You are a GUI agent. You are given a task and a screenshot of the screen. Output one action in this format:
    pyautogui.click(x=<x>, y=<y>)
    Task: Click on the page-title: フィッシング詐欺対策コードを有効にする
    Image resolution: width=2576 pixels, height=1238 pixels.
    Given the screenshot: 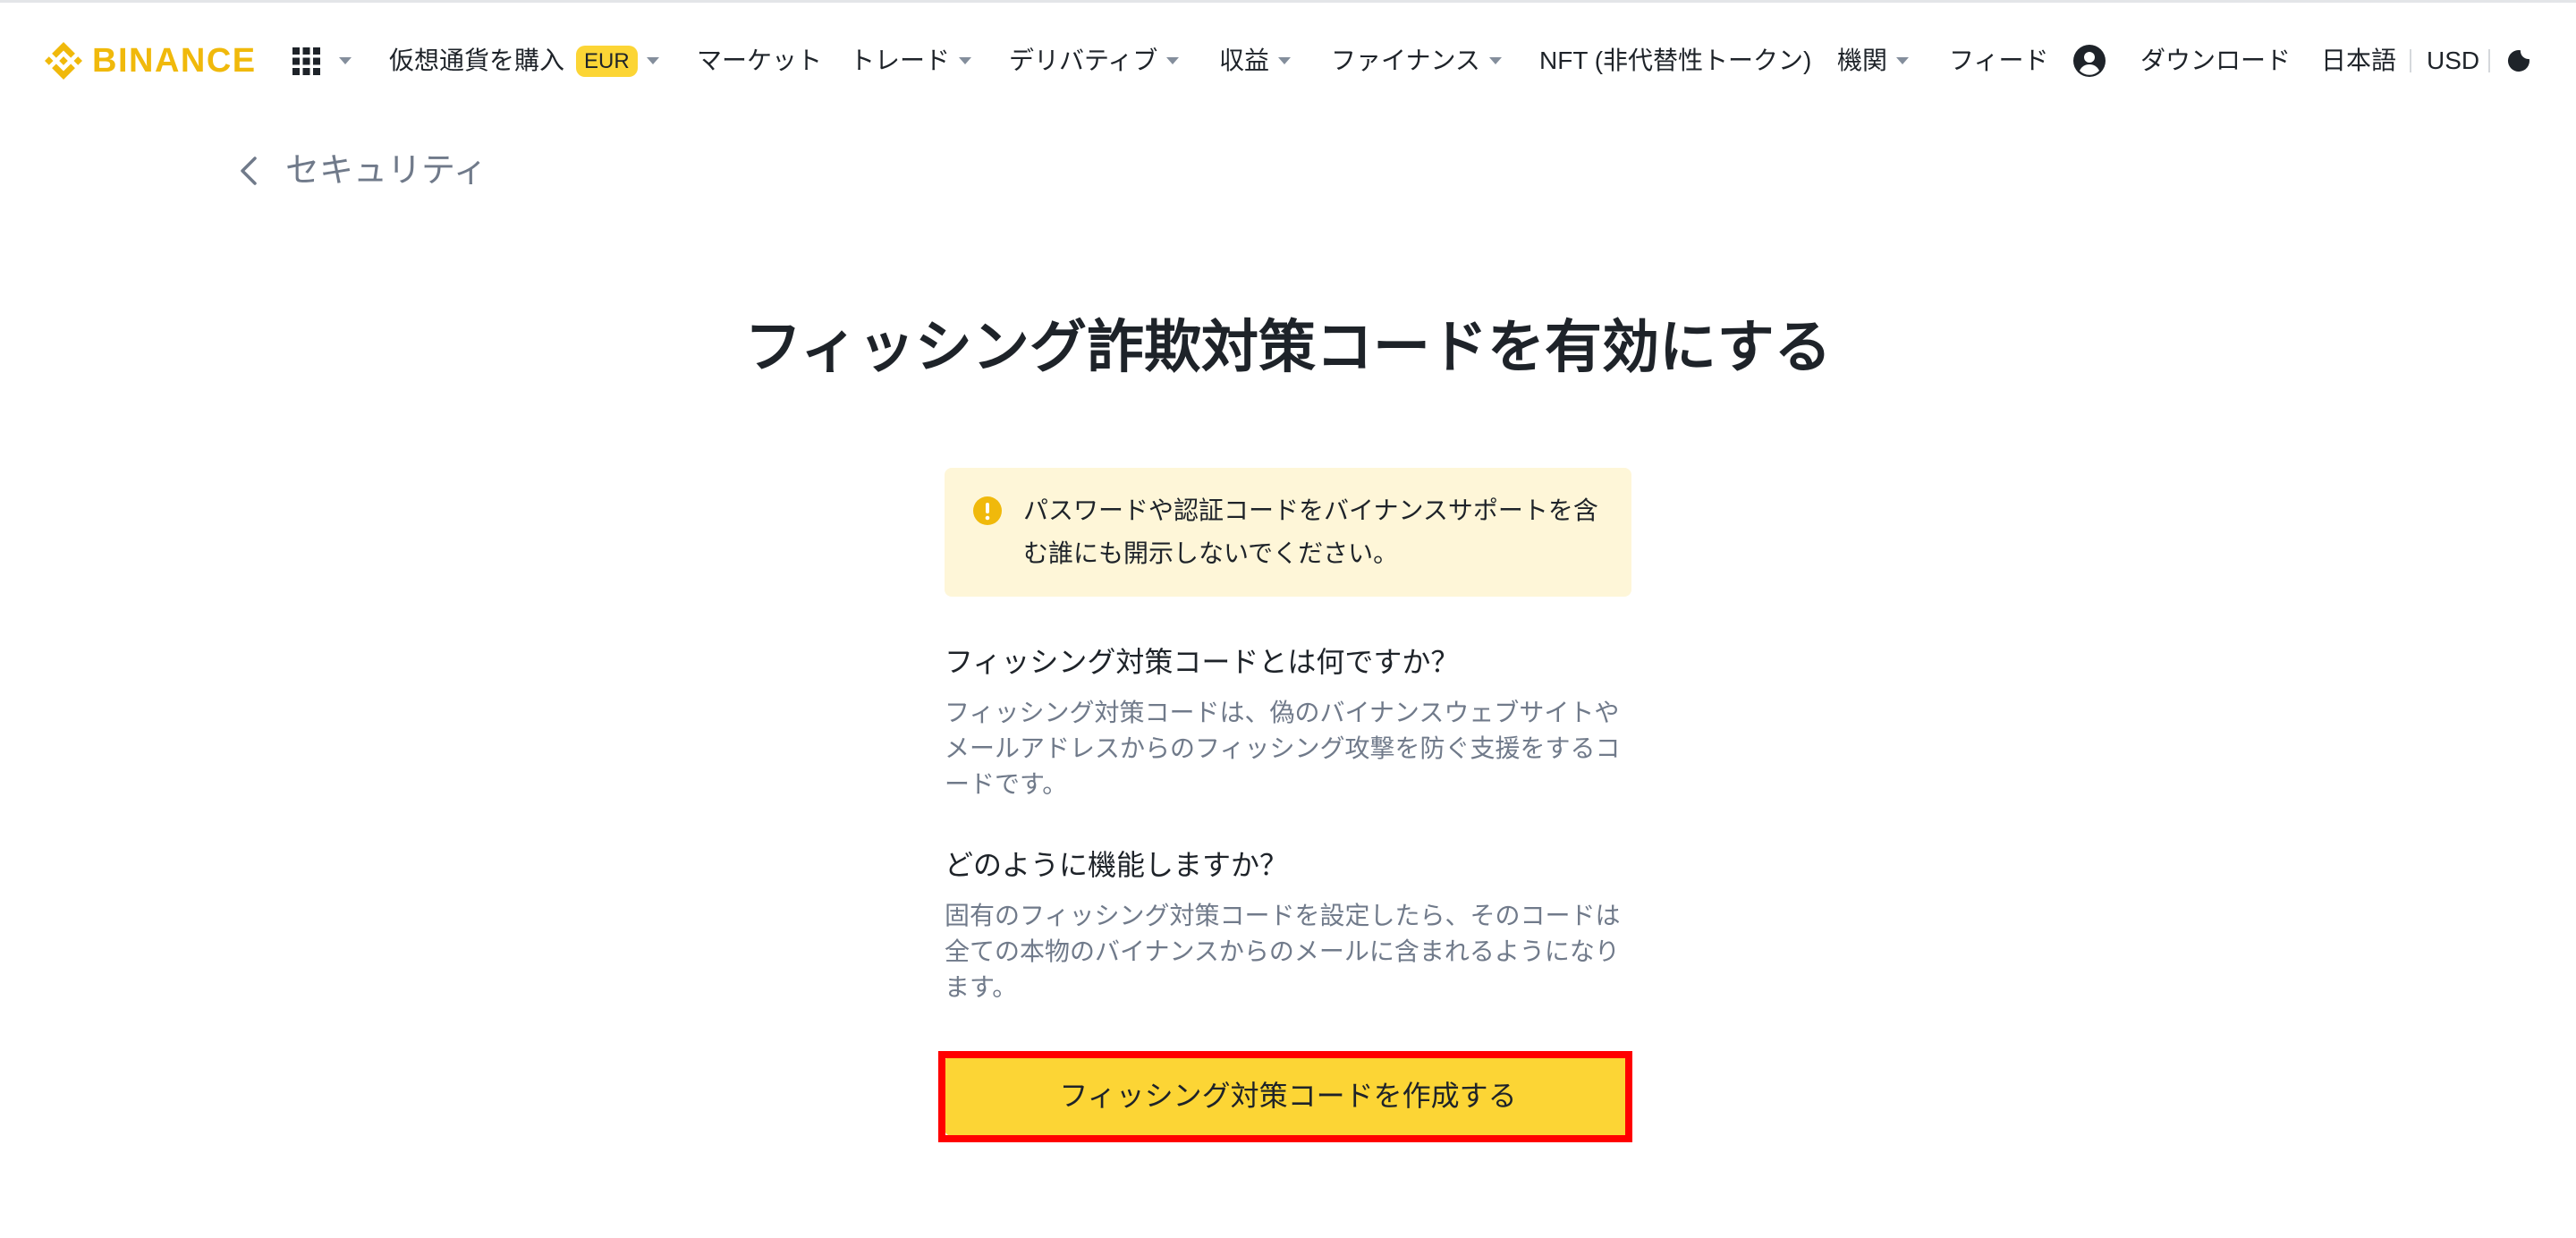 What is the action you would take?
    pyautogui.click(x=1288, y=347)
    